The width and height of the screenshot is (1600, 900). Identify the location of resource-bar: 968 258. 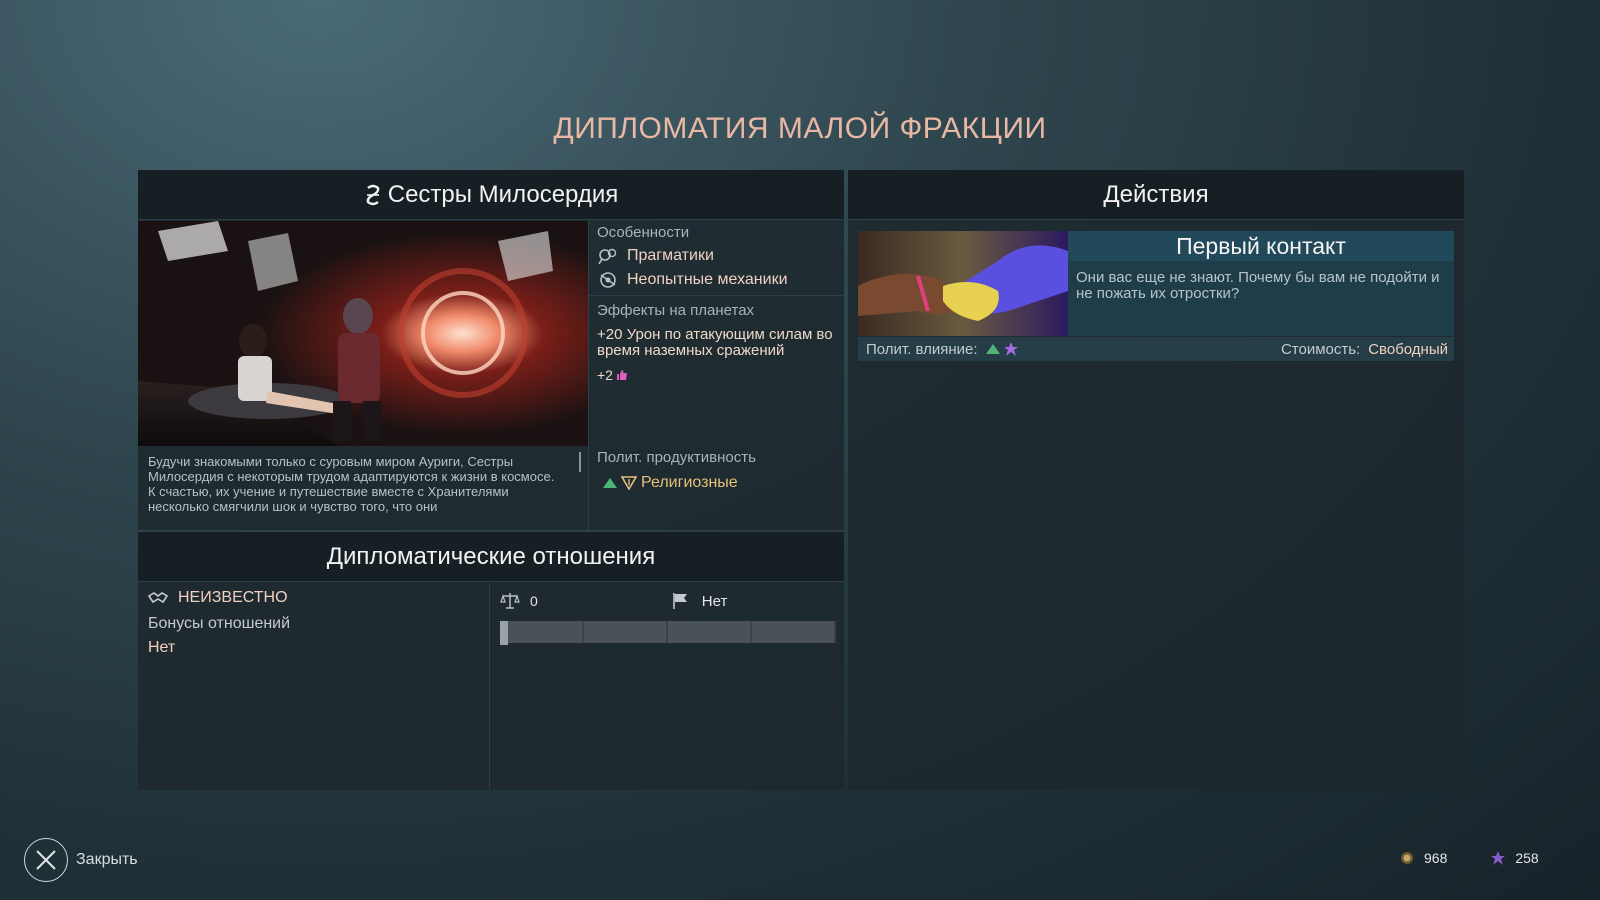
(1491, 858).